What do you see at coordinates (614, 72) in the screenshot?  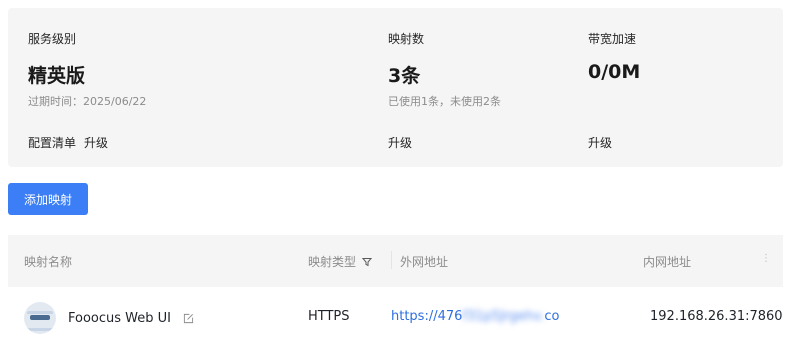 I see `bandwidth-value: 0/0M` at bounding box center [614, 72].